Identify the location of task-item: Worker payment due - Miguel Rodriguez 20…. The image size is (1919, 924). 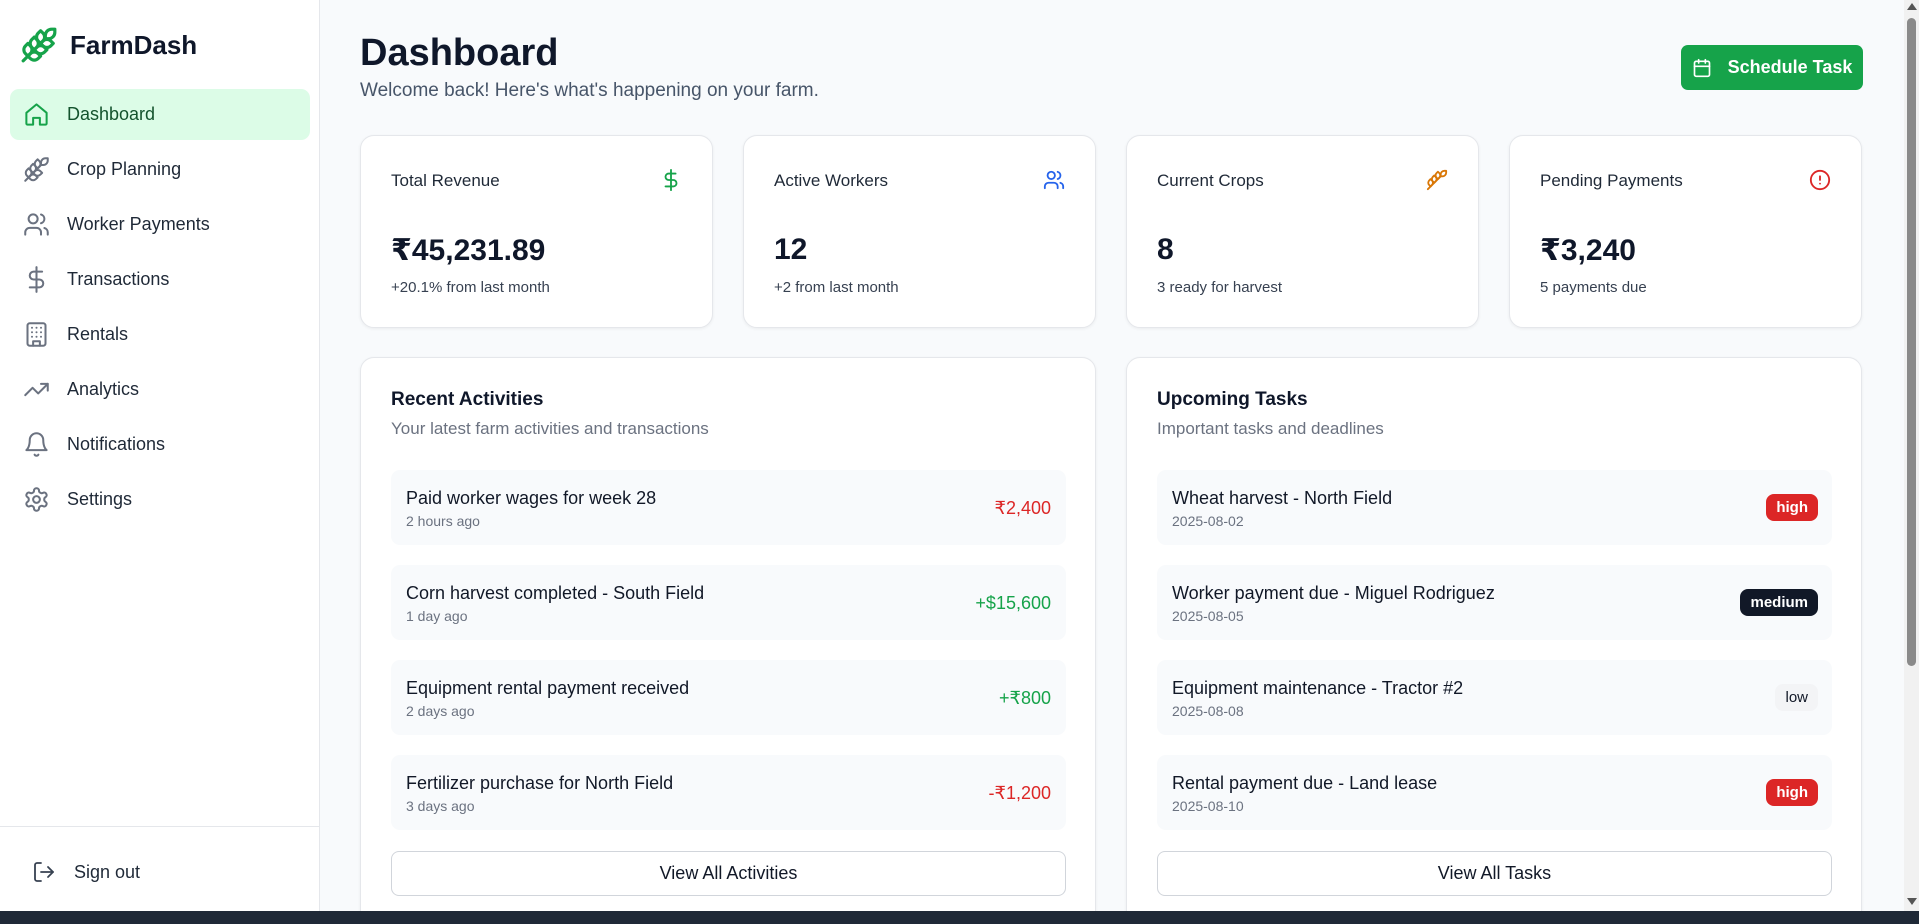
(1494, 602).